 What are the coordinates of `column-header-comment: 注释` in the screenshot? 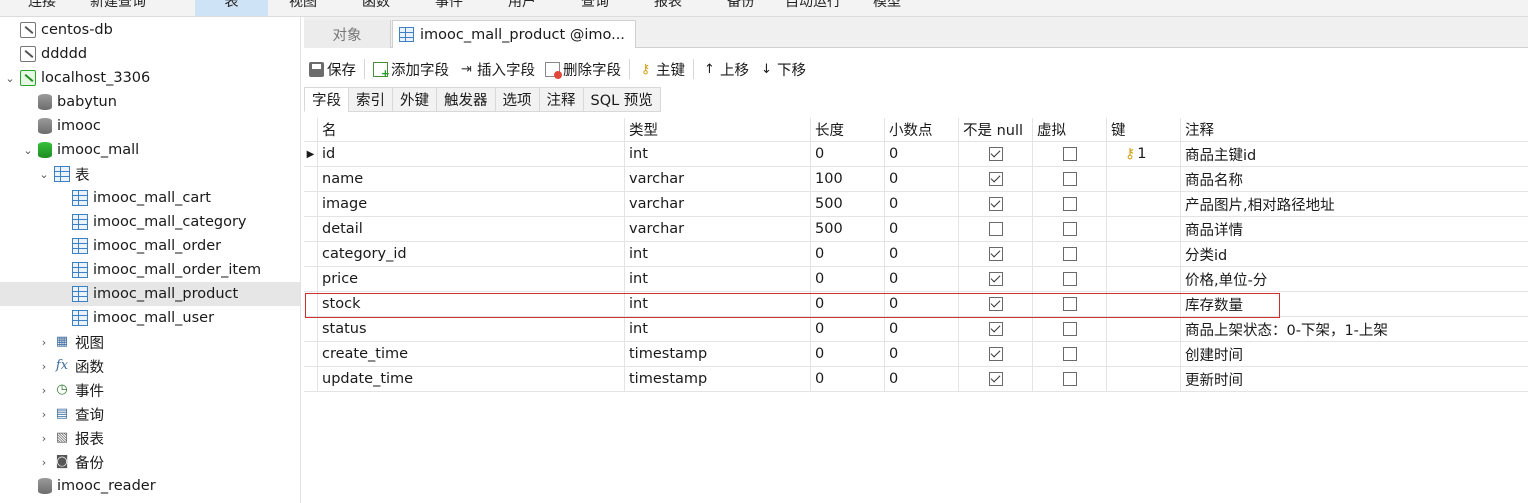 It's located at (1354, 129).